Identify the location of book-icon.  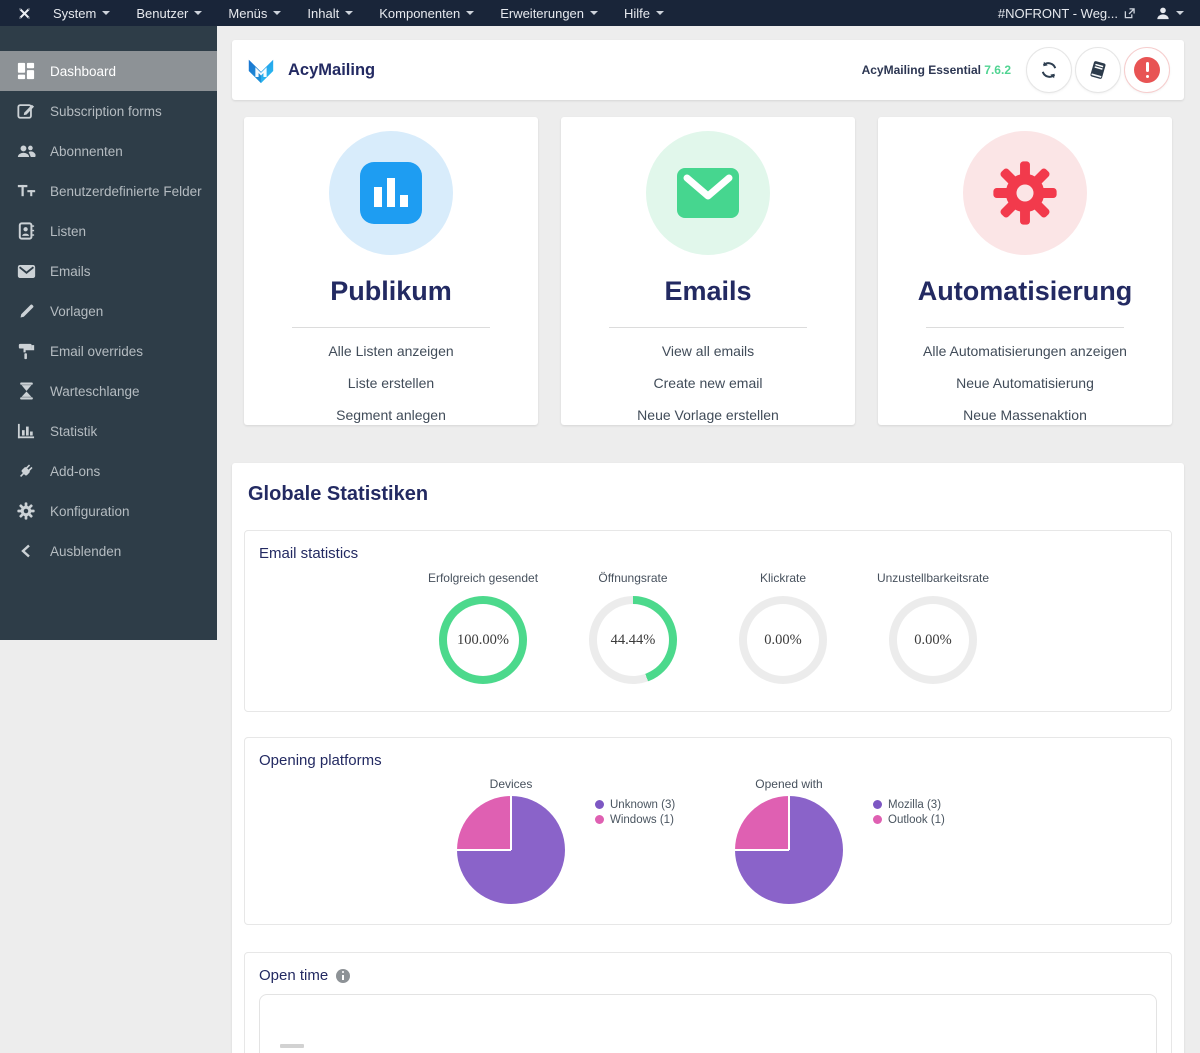
(1098, 70).